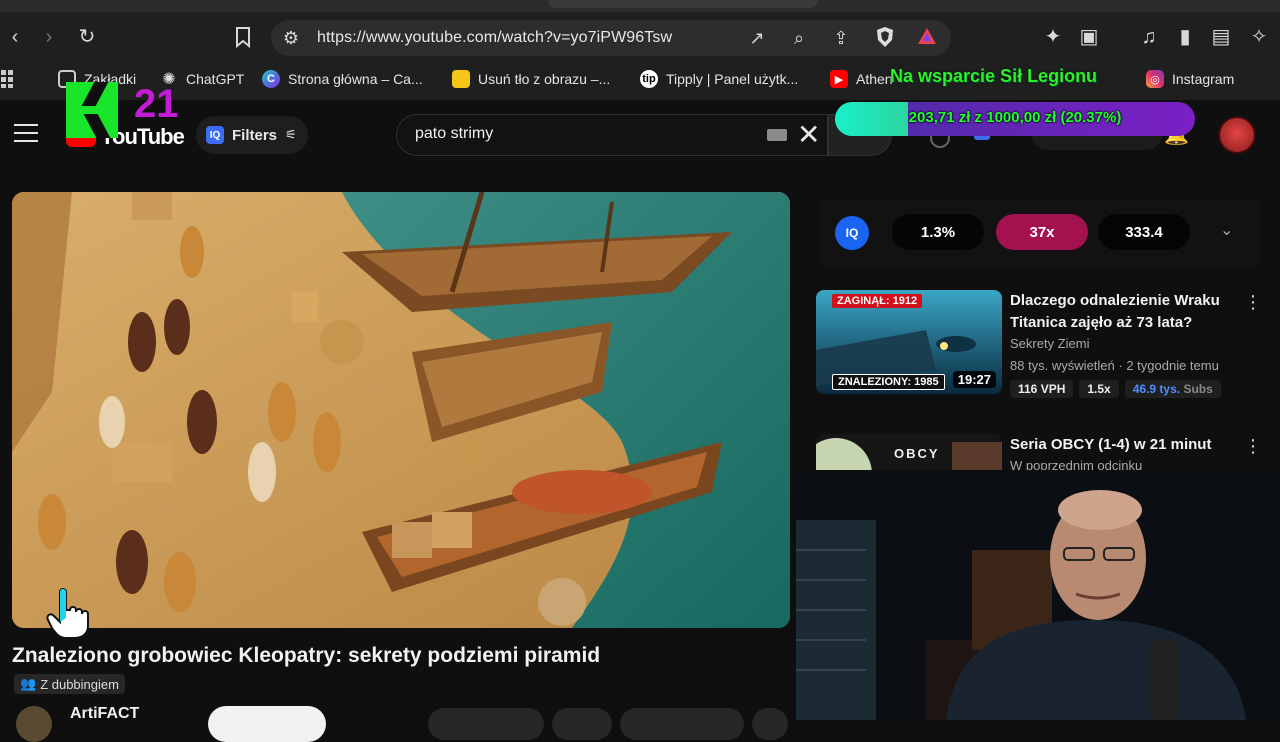  Describe the element at coordinates (808, 135) in the screenshot. I see `clear-search-icon: ✕` at that location.